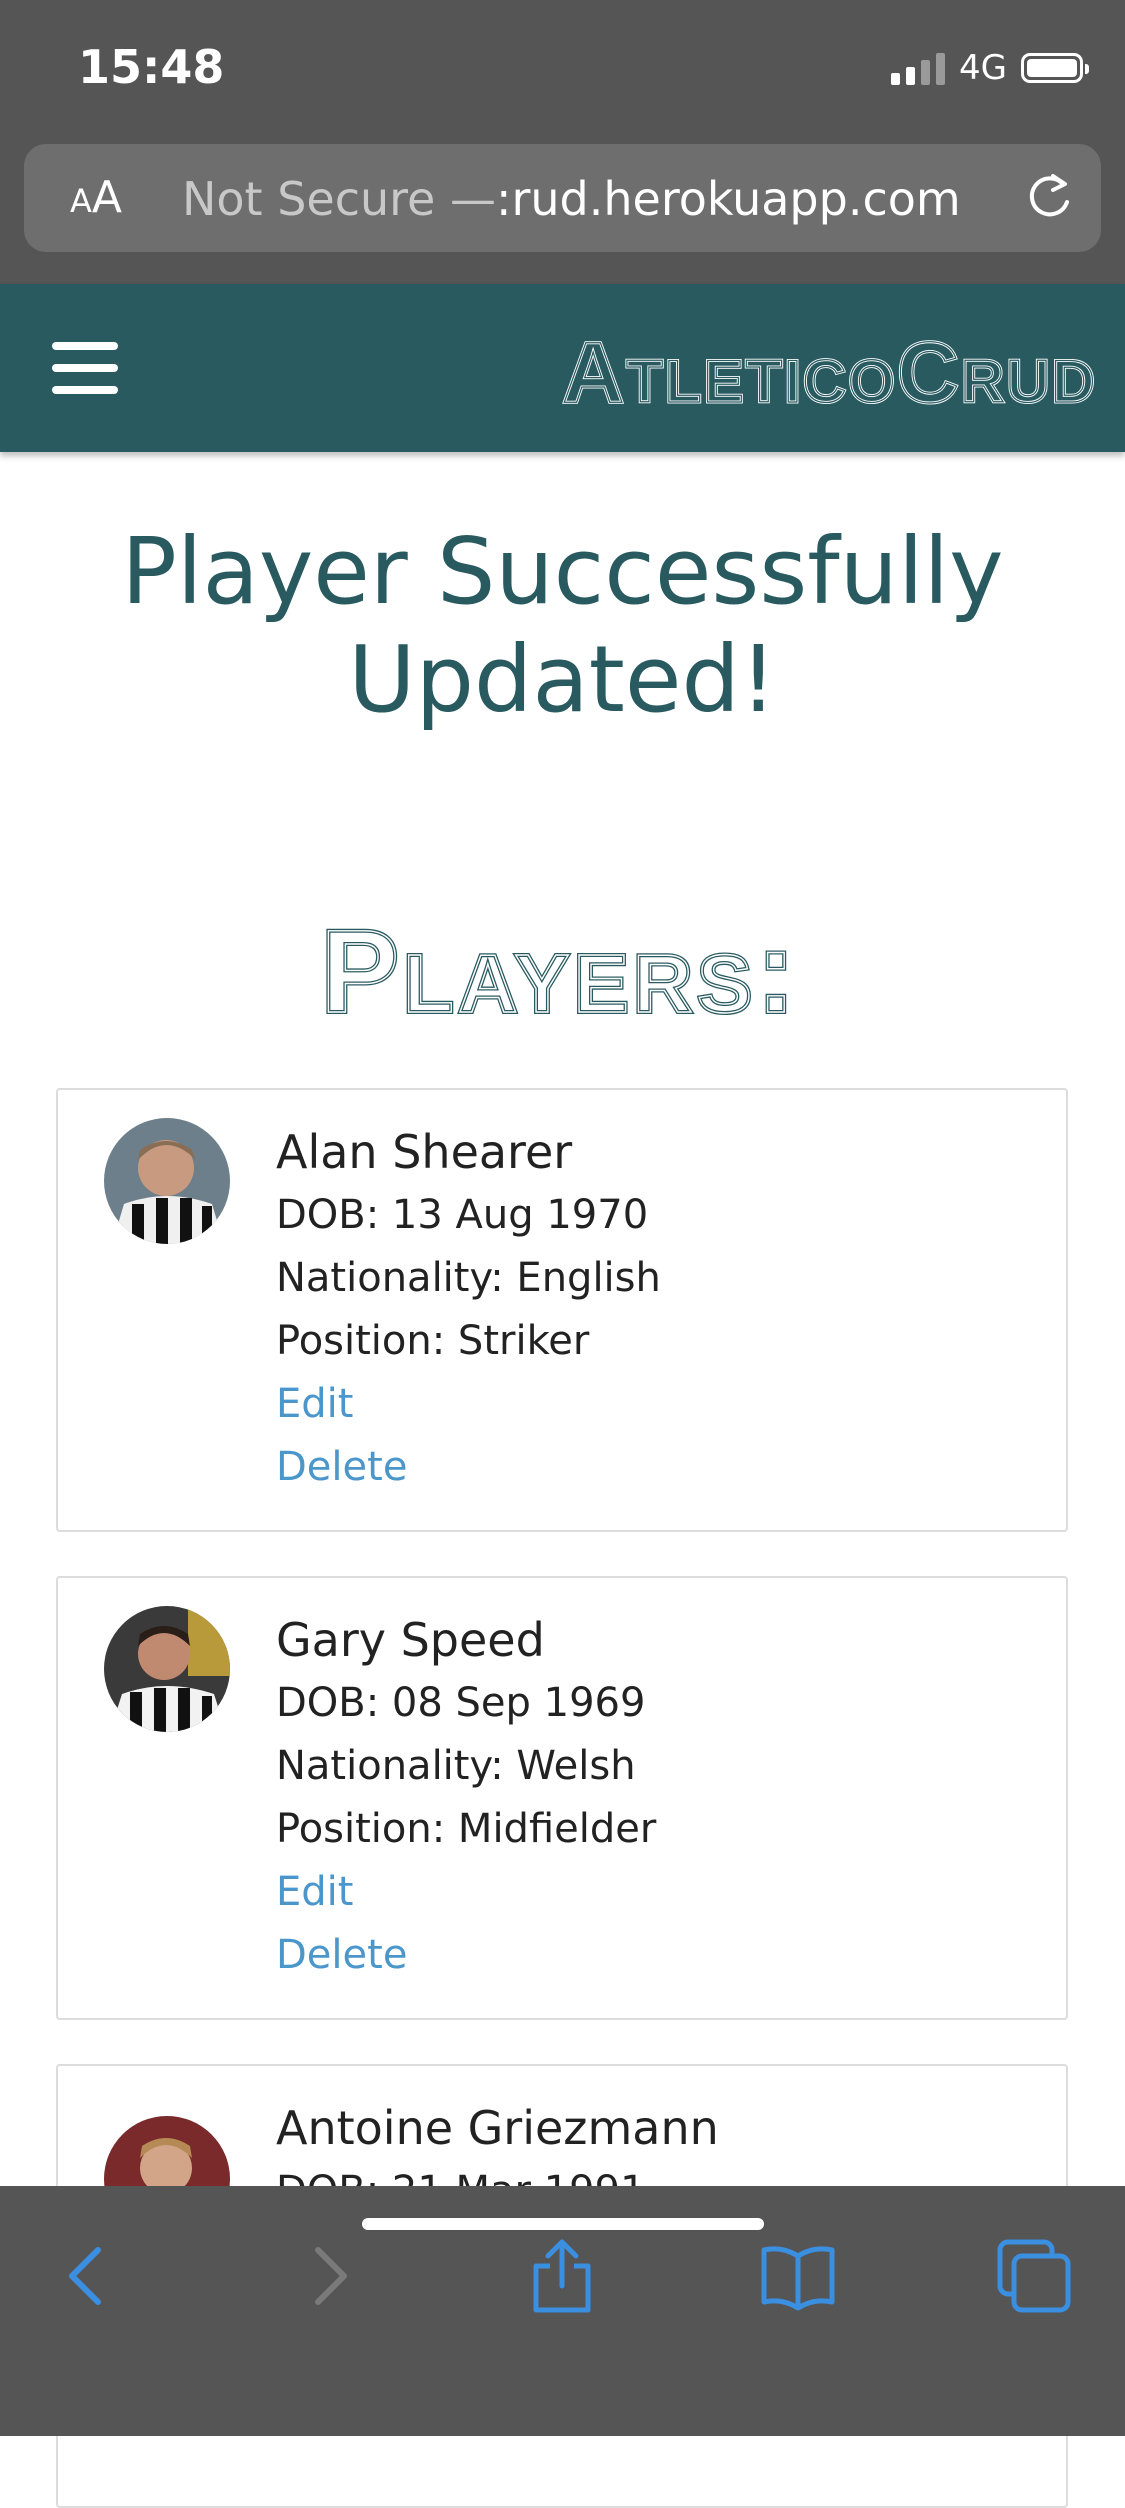  Describe the element at coordinates (433, 1341) in the screenshot. I see `player-position: Position: Striker` at that location.